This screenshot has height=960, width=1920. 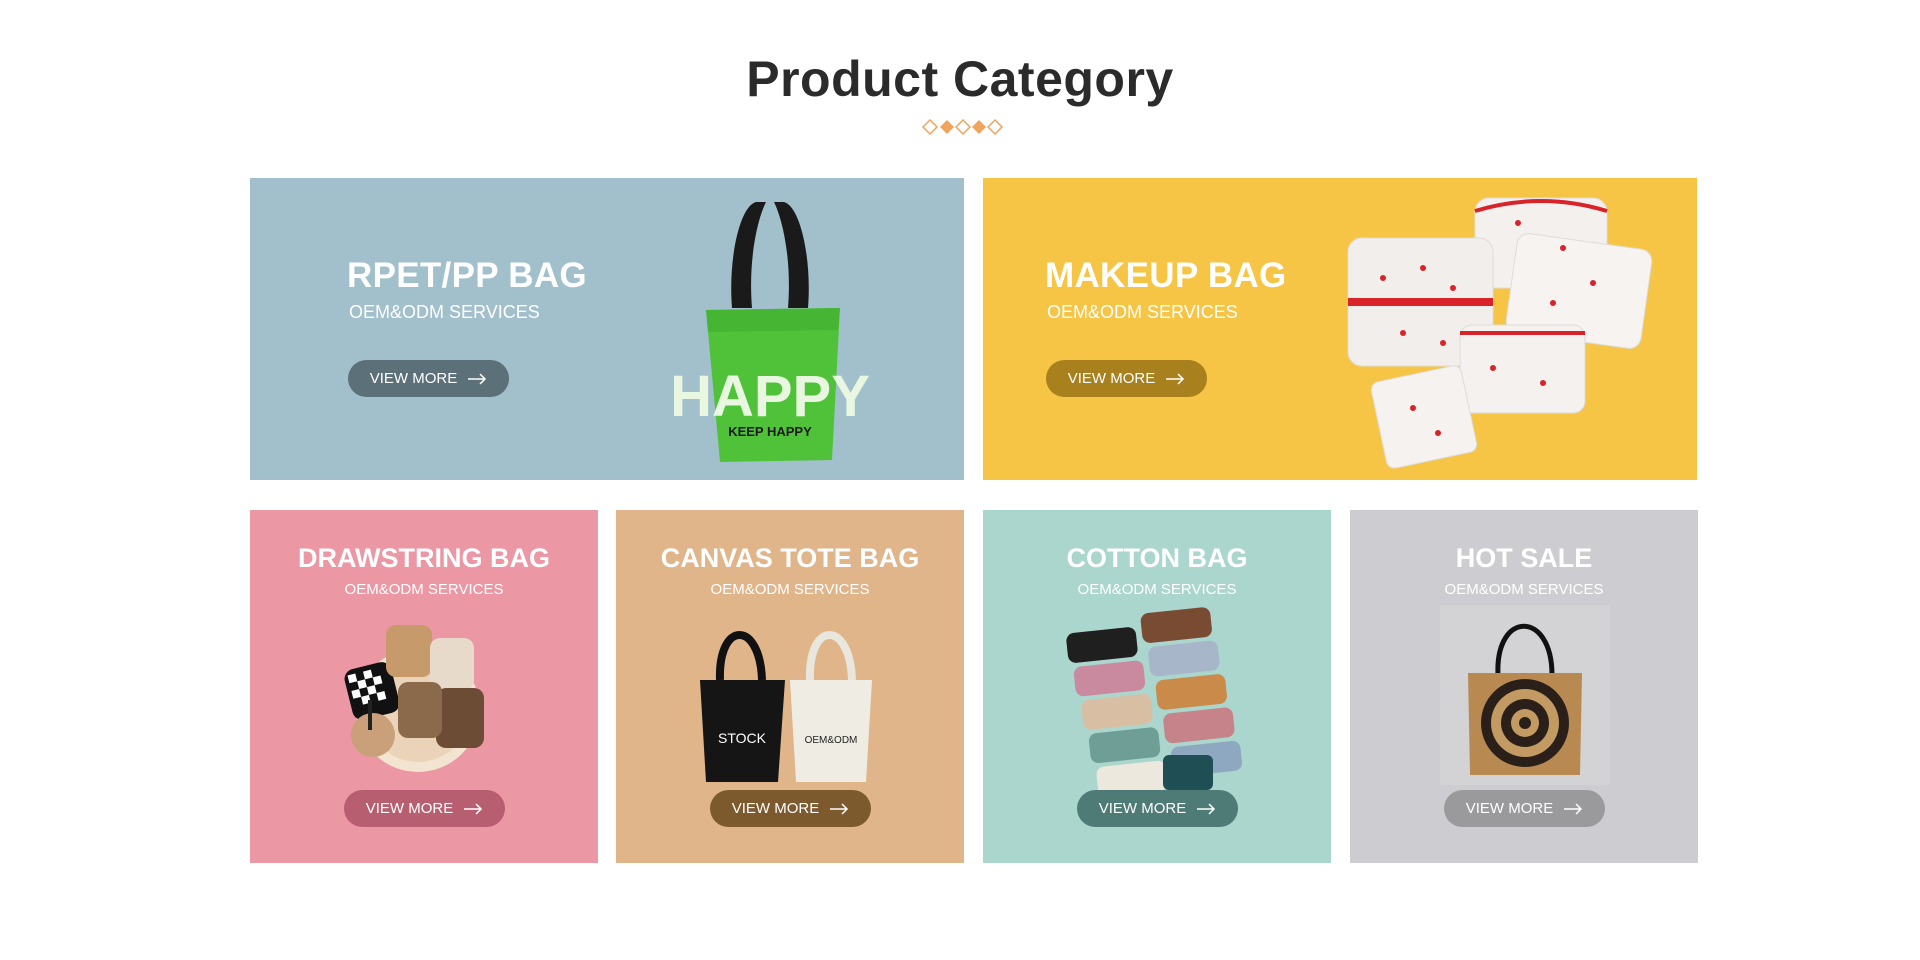 What do you see at coordinates (770, 332) in the screenshot?
I see `green-tote-bag-image: HAPPY KEEP HAPPY` at bounding box center [770, 332].